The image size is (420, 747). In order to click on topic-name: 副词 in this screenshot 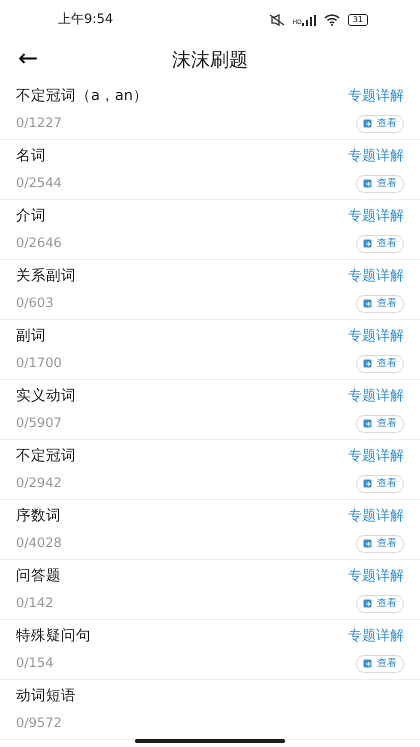, I will do `click(31, 336)`.